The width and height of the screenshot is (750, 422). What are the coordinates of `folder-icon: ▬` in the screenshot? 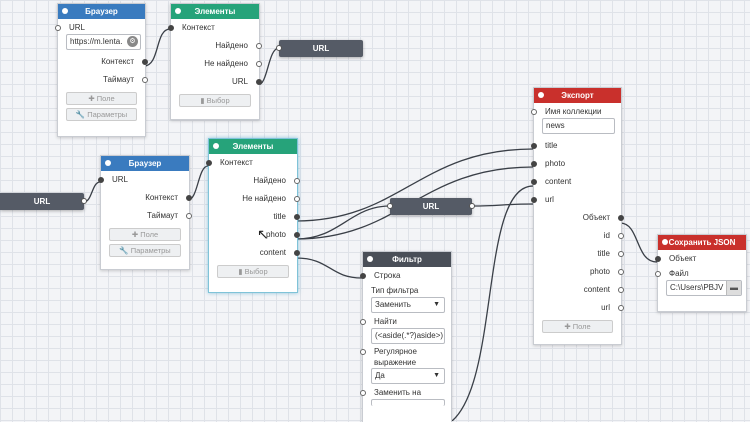 It's located at (733, 288).